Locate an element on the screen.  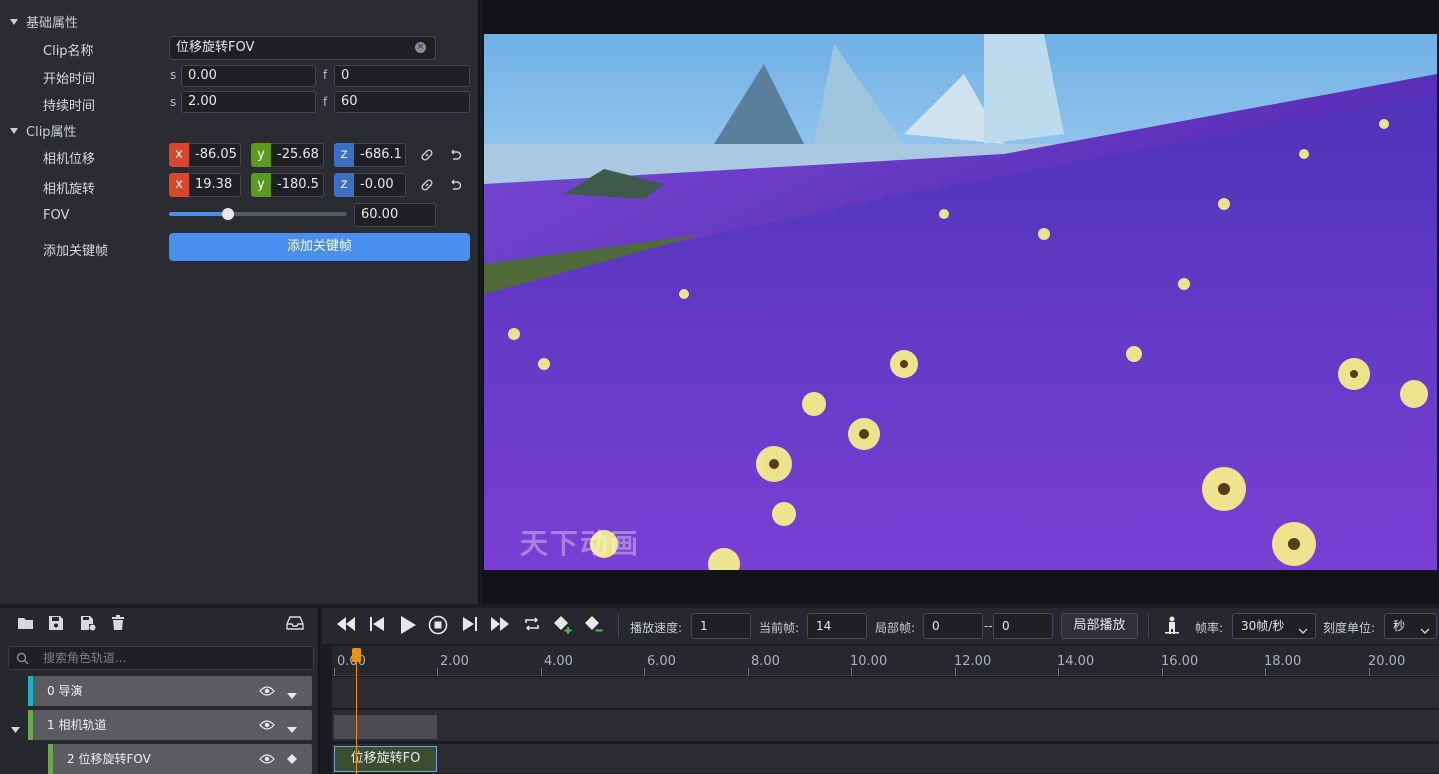
rewind-icon is located at coordinates (346, 626).